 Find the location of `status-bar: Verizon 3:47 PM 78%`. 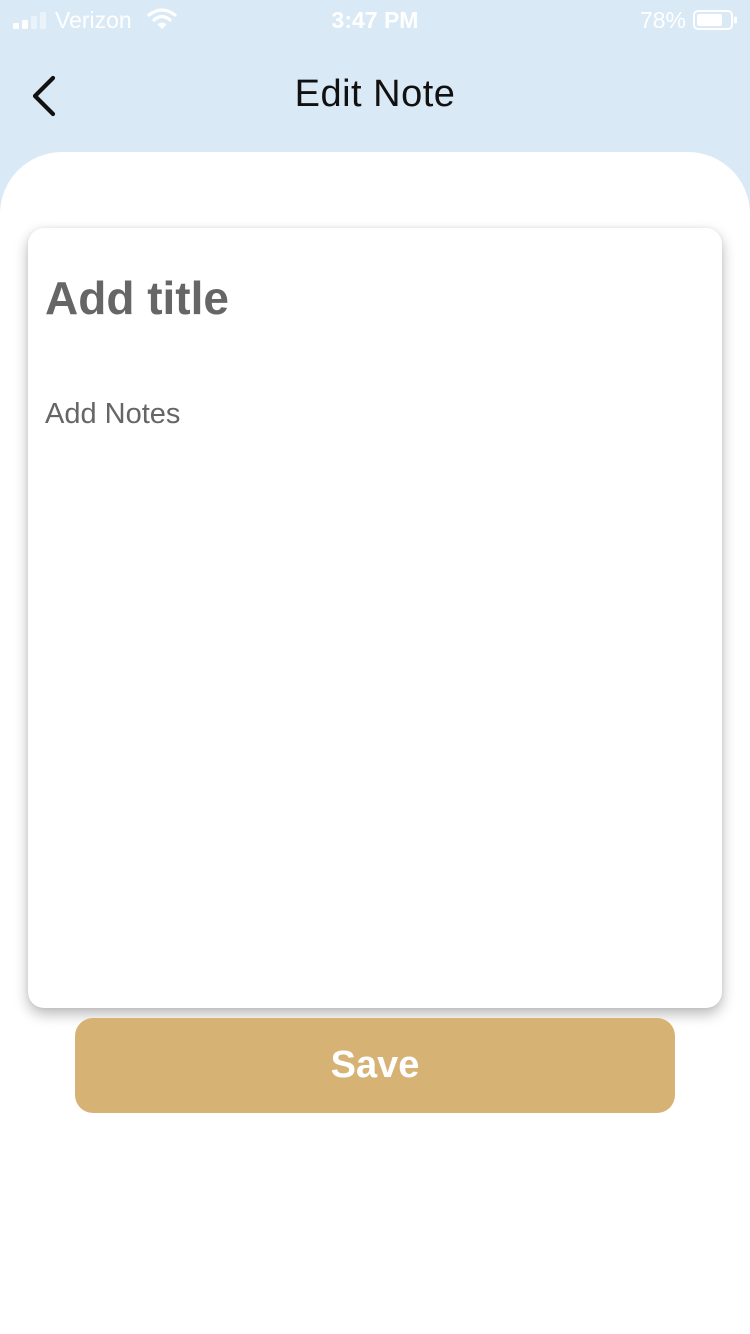

status-bar: Verizon 3:47 PM 78% is located at coordinates (375, 20).